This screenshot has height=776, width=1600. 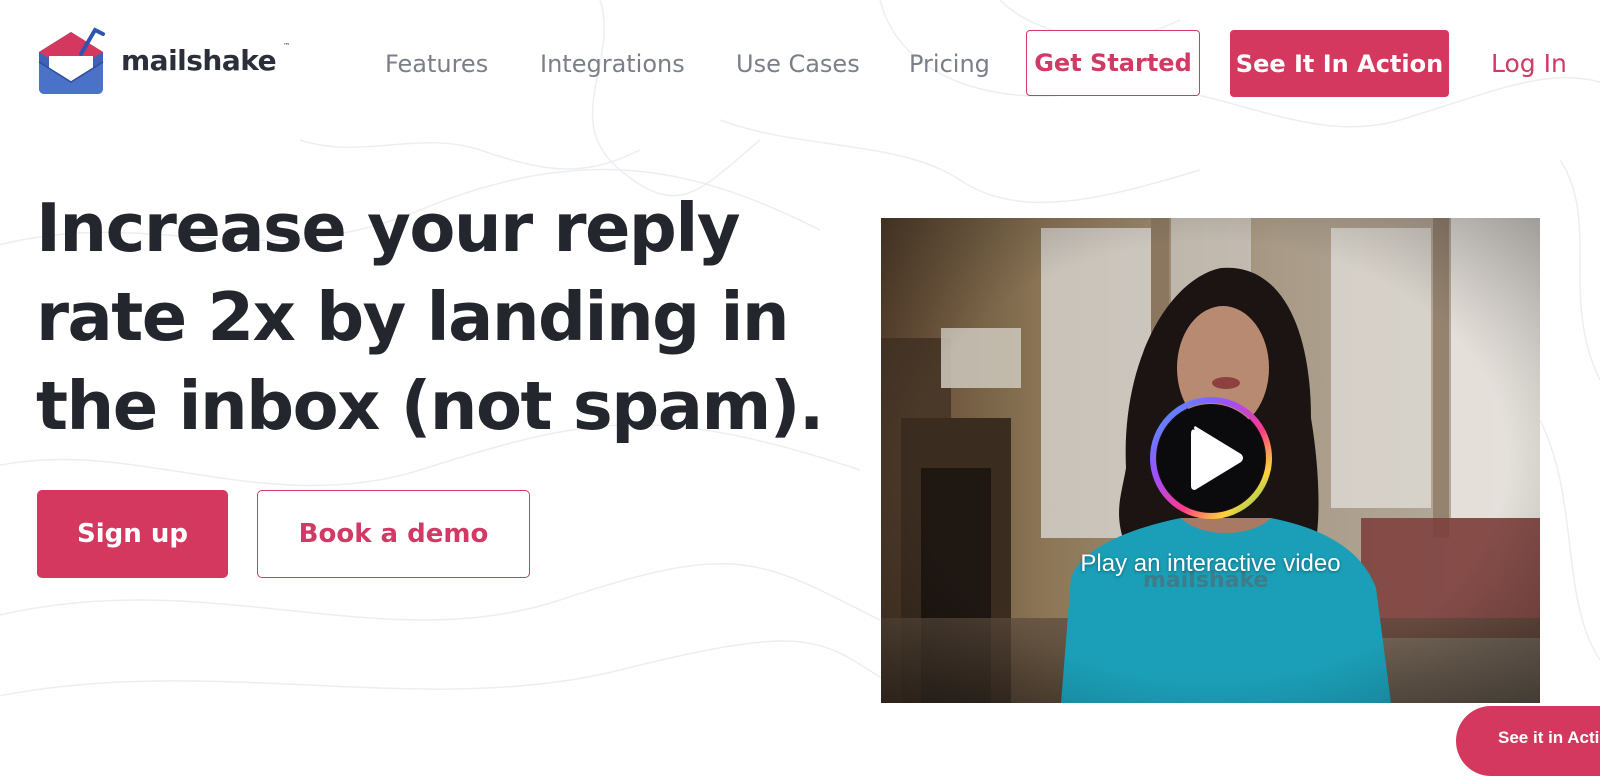 I want to click on book-demo-button: Book a demo, so click(x=393, y=534).